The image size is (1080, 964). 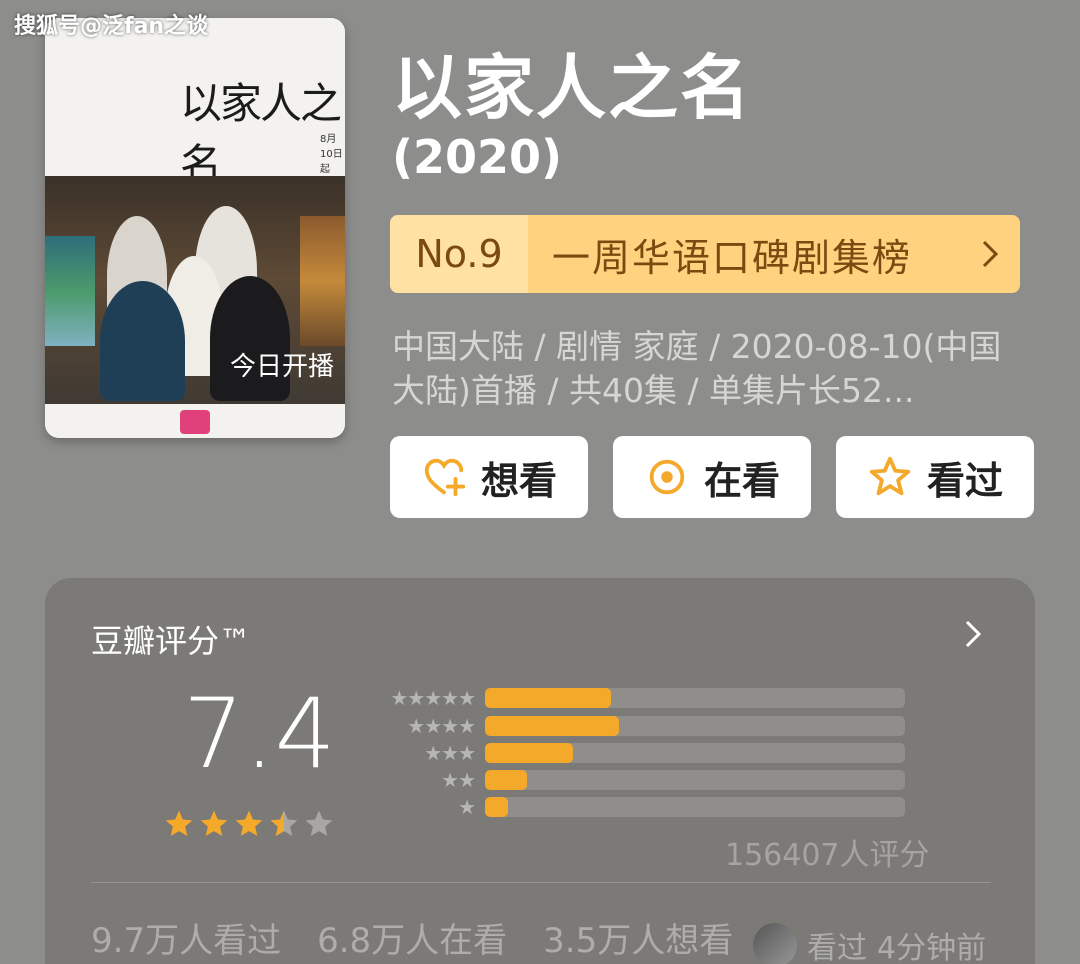 I want to click on show-title: 以家人之名, so click(x=572, y=88).